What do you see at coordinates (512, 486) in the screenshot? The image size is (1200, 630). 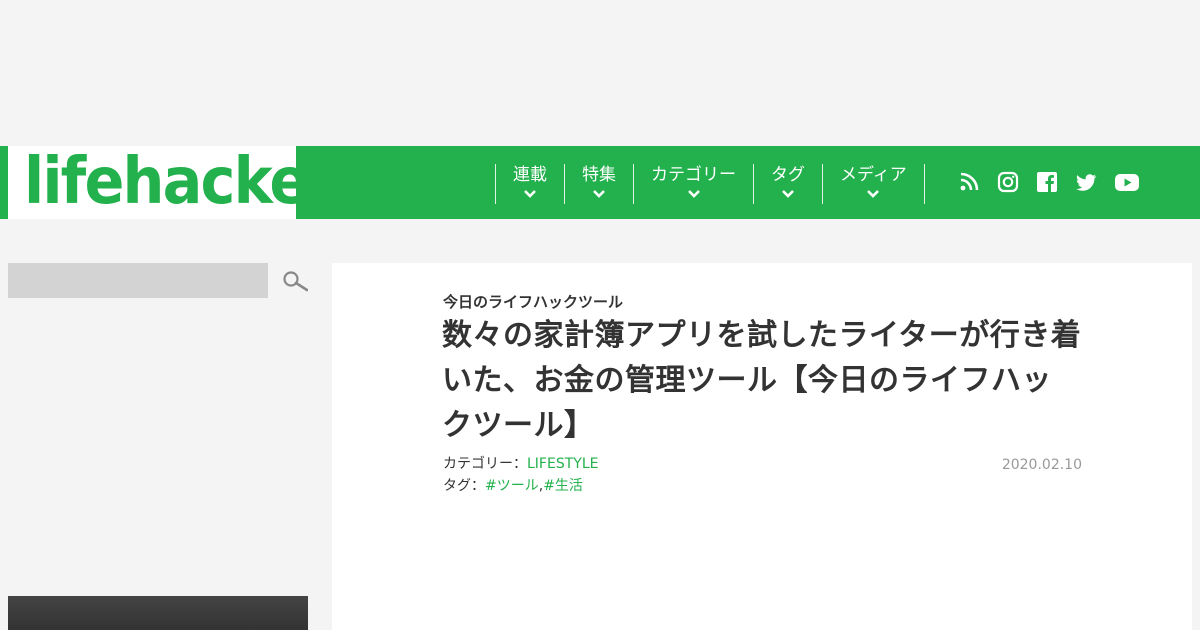 I see `tag-link: #ツール` at bounding box center [512, 486].